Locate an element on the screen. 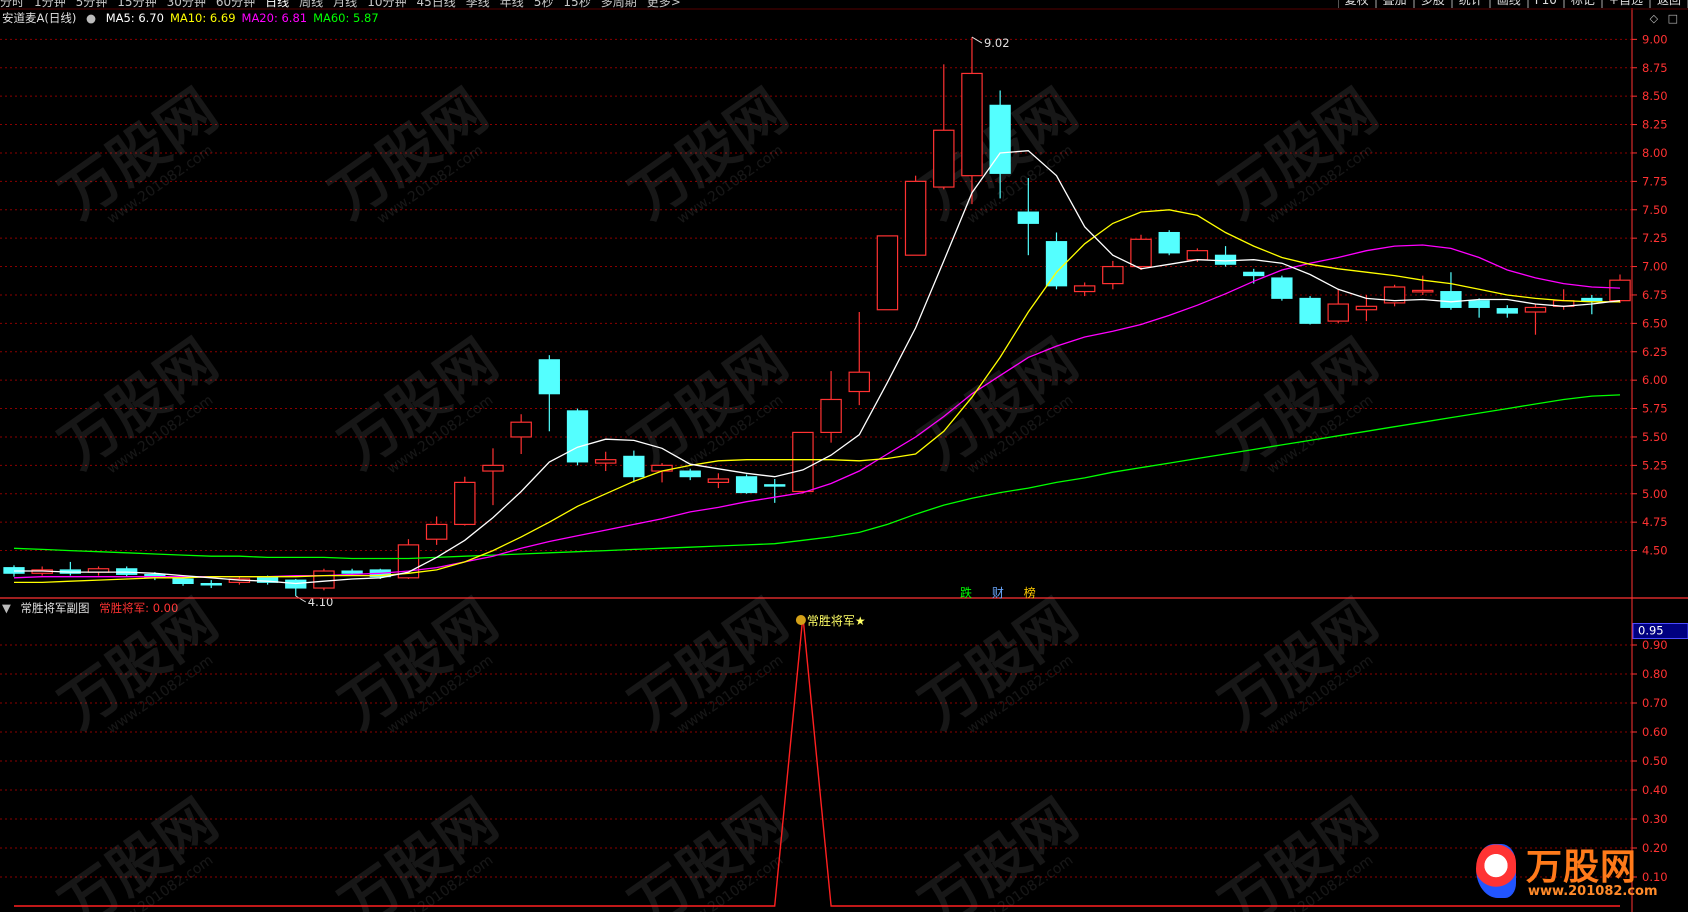 The width and height of the screenshot is (1688, 912). price-tick-label: 5.25 is located at coordinates (1655, 465).